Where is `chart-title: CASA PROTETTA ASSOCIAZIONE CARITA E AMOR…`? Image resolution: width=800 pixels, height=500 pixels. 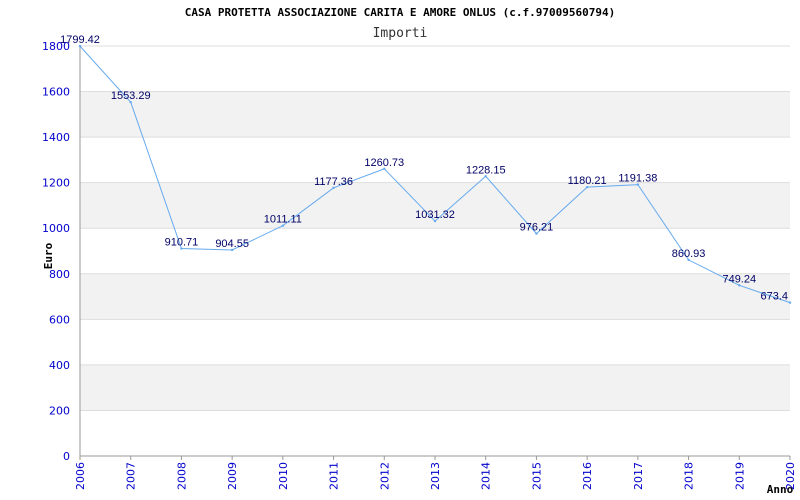
chart-title: CASA PROTETTA ASSOCIAZIONE CARITA E AMOR… is located at coordinates (400, 12).